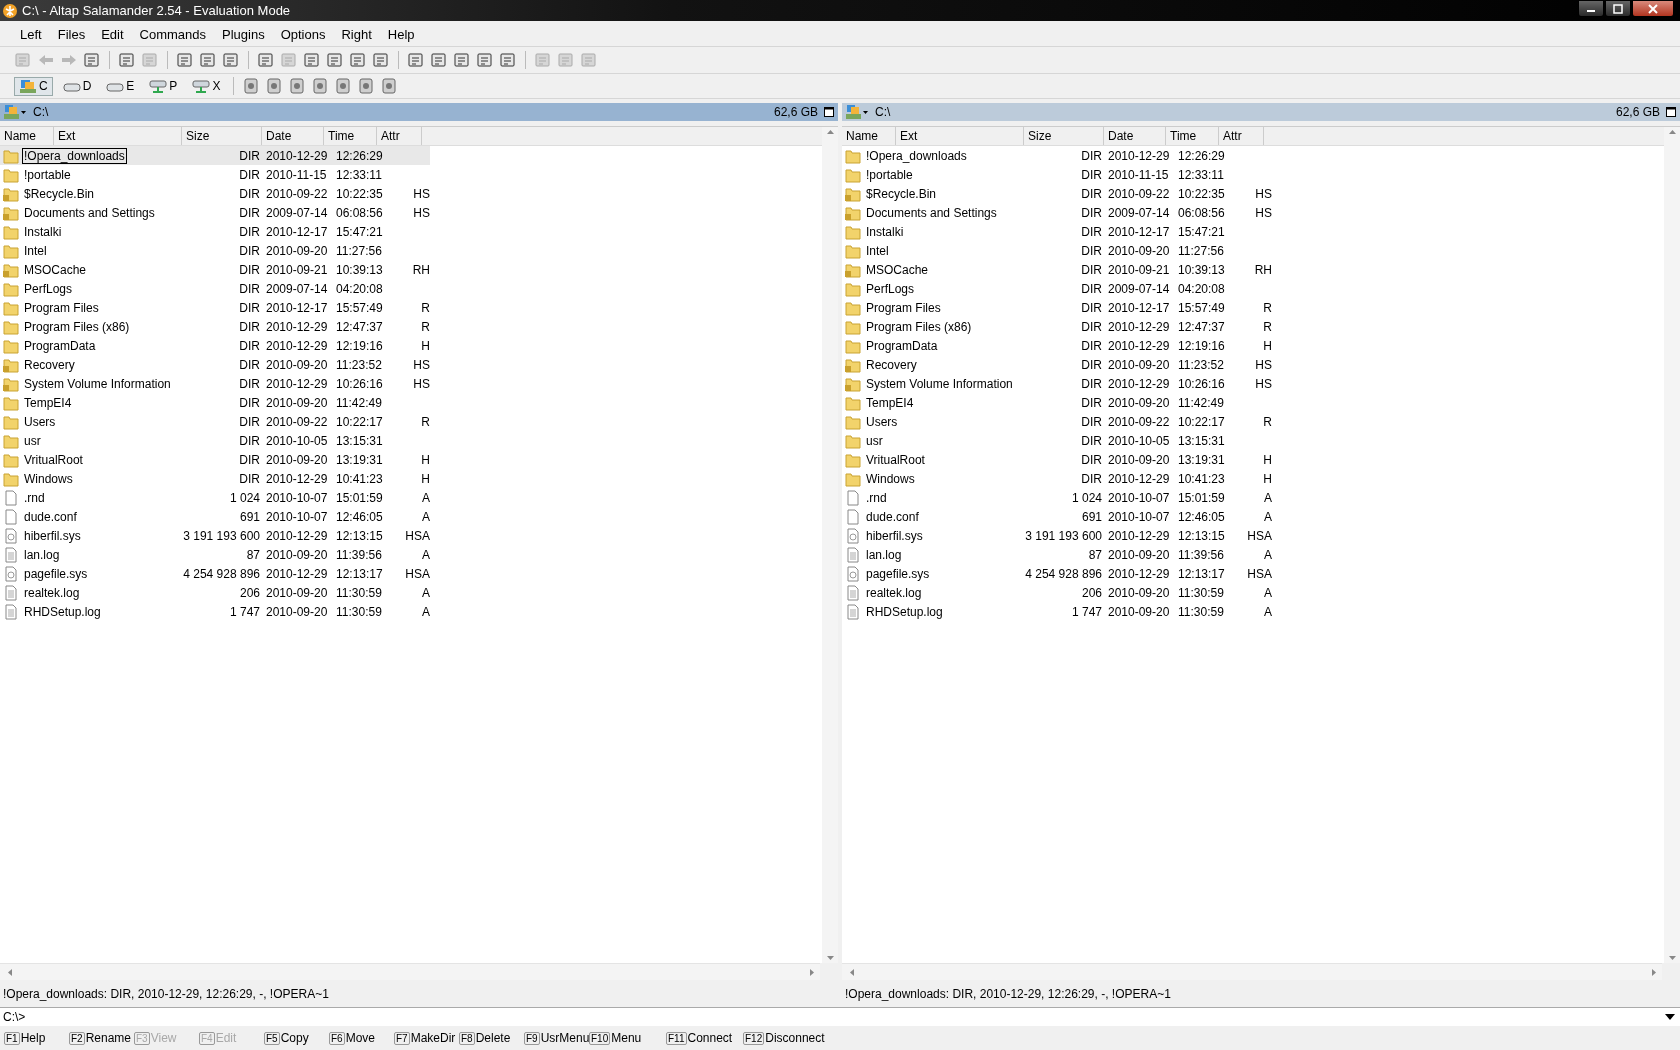  What do you see at coordinates (360, 1038) in the screenshot?
I see `function-button: Move` at bounding box center [360, 1038].